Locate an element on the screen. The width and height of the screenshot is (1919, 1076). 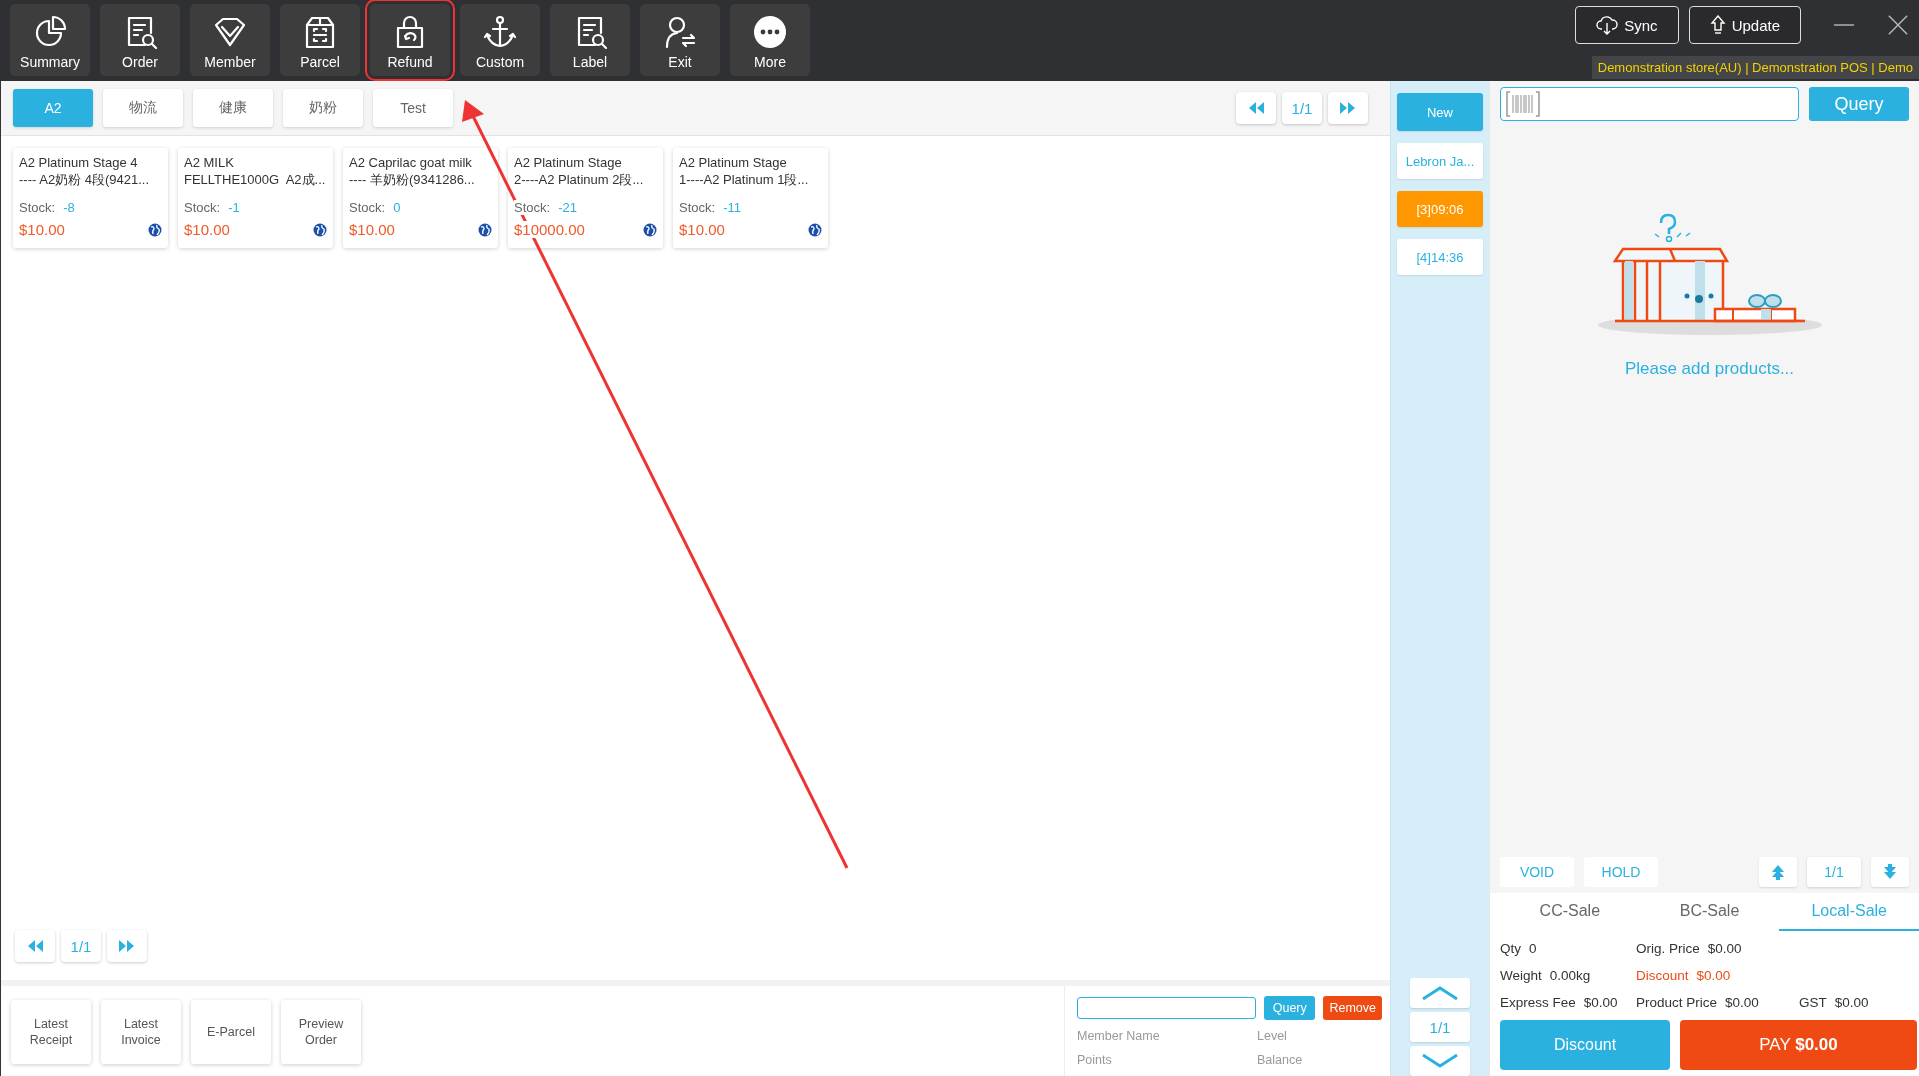
double-right-arrow-icon is located at coordinates (127, 946).